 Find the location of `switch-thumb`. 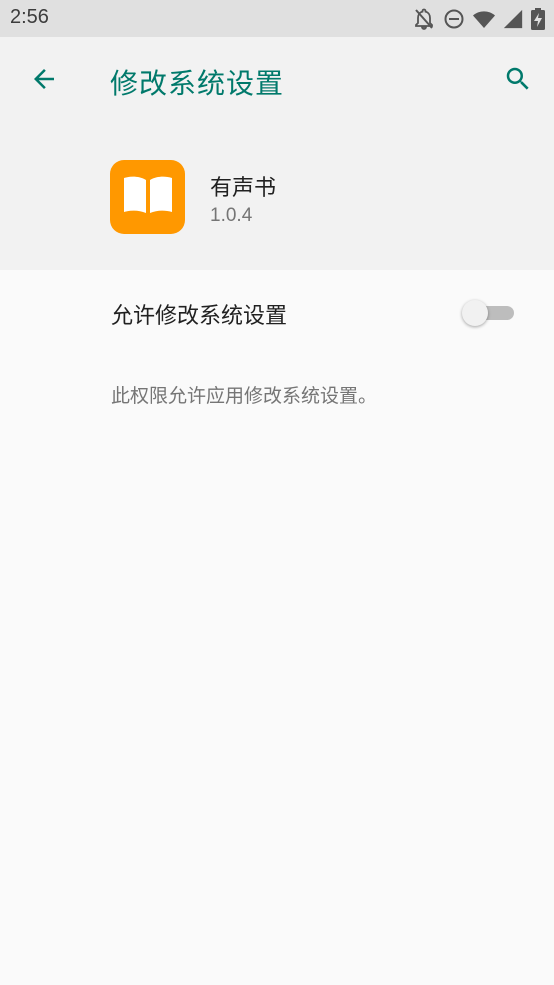

switch-thumb is located at coordinates (475, 313).